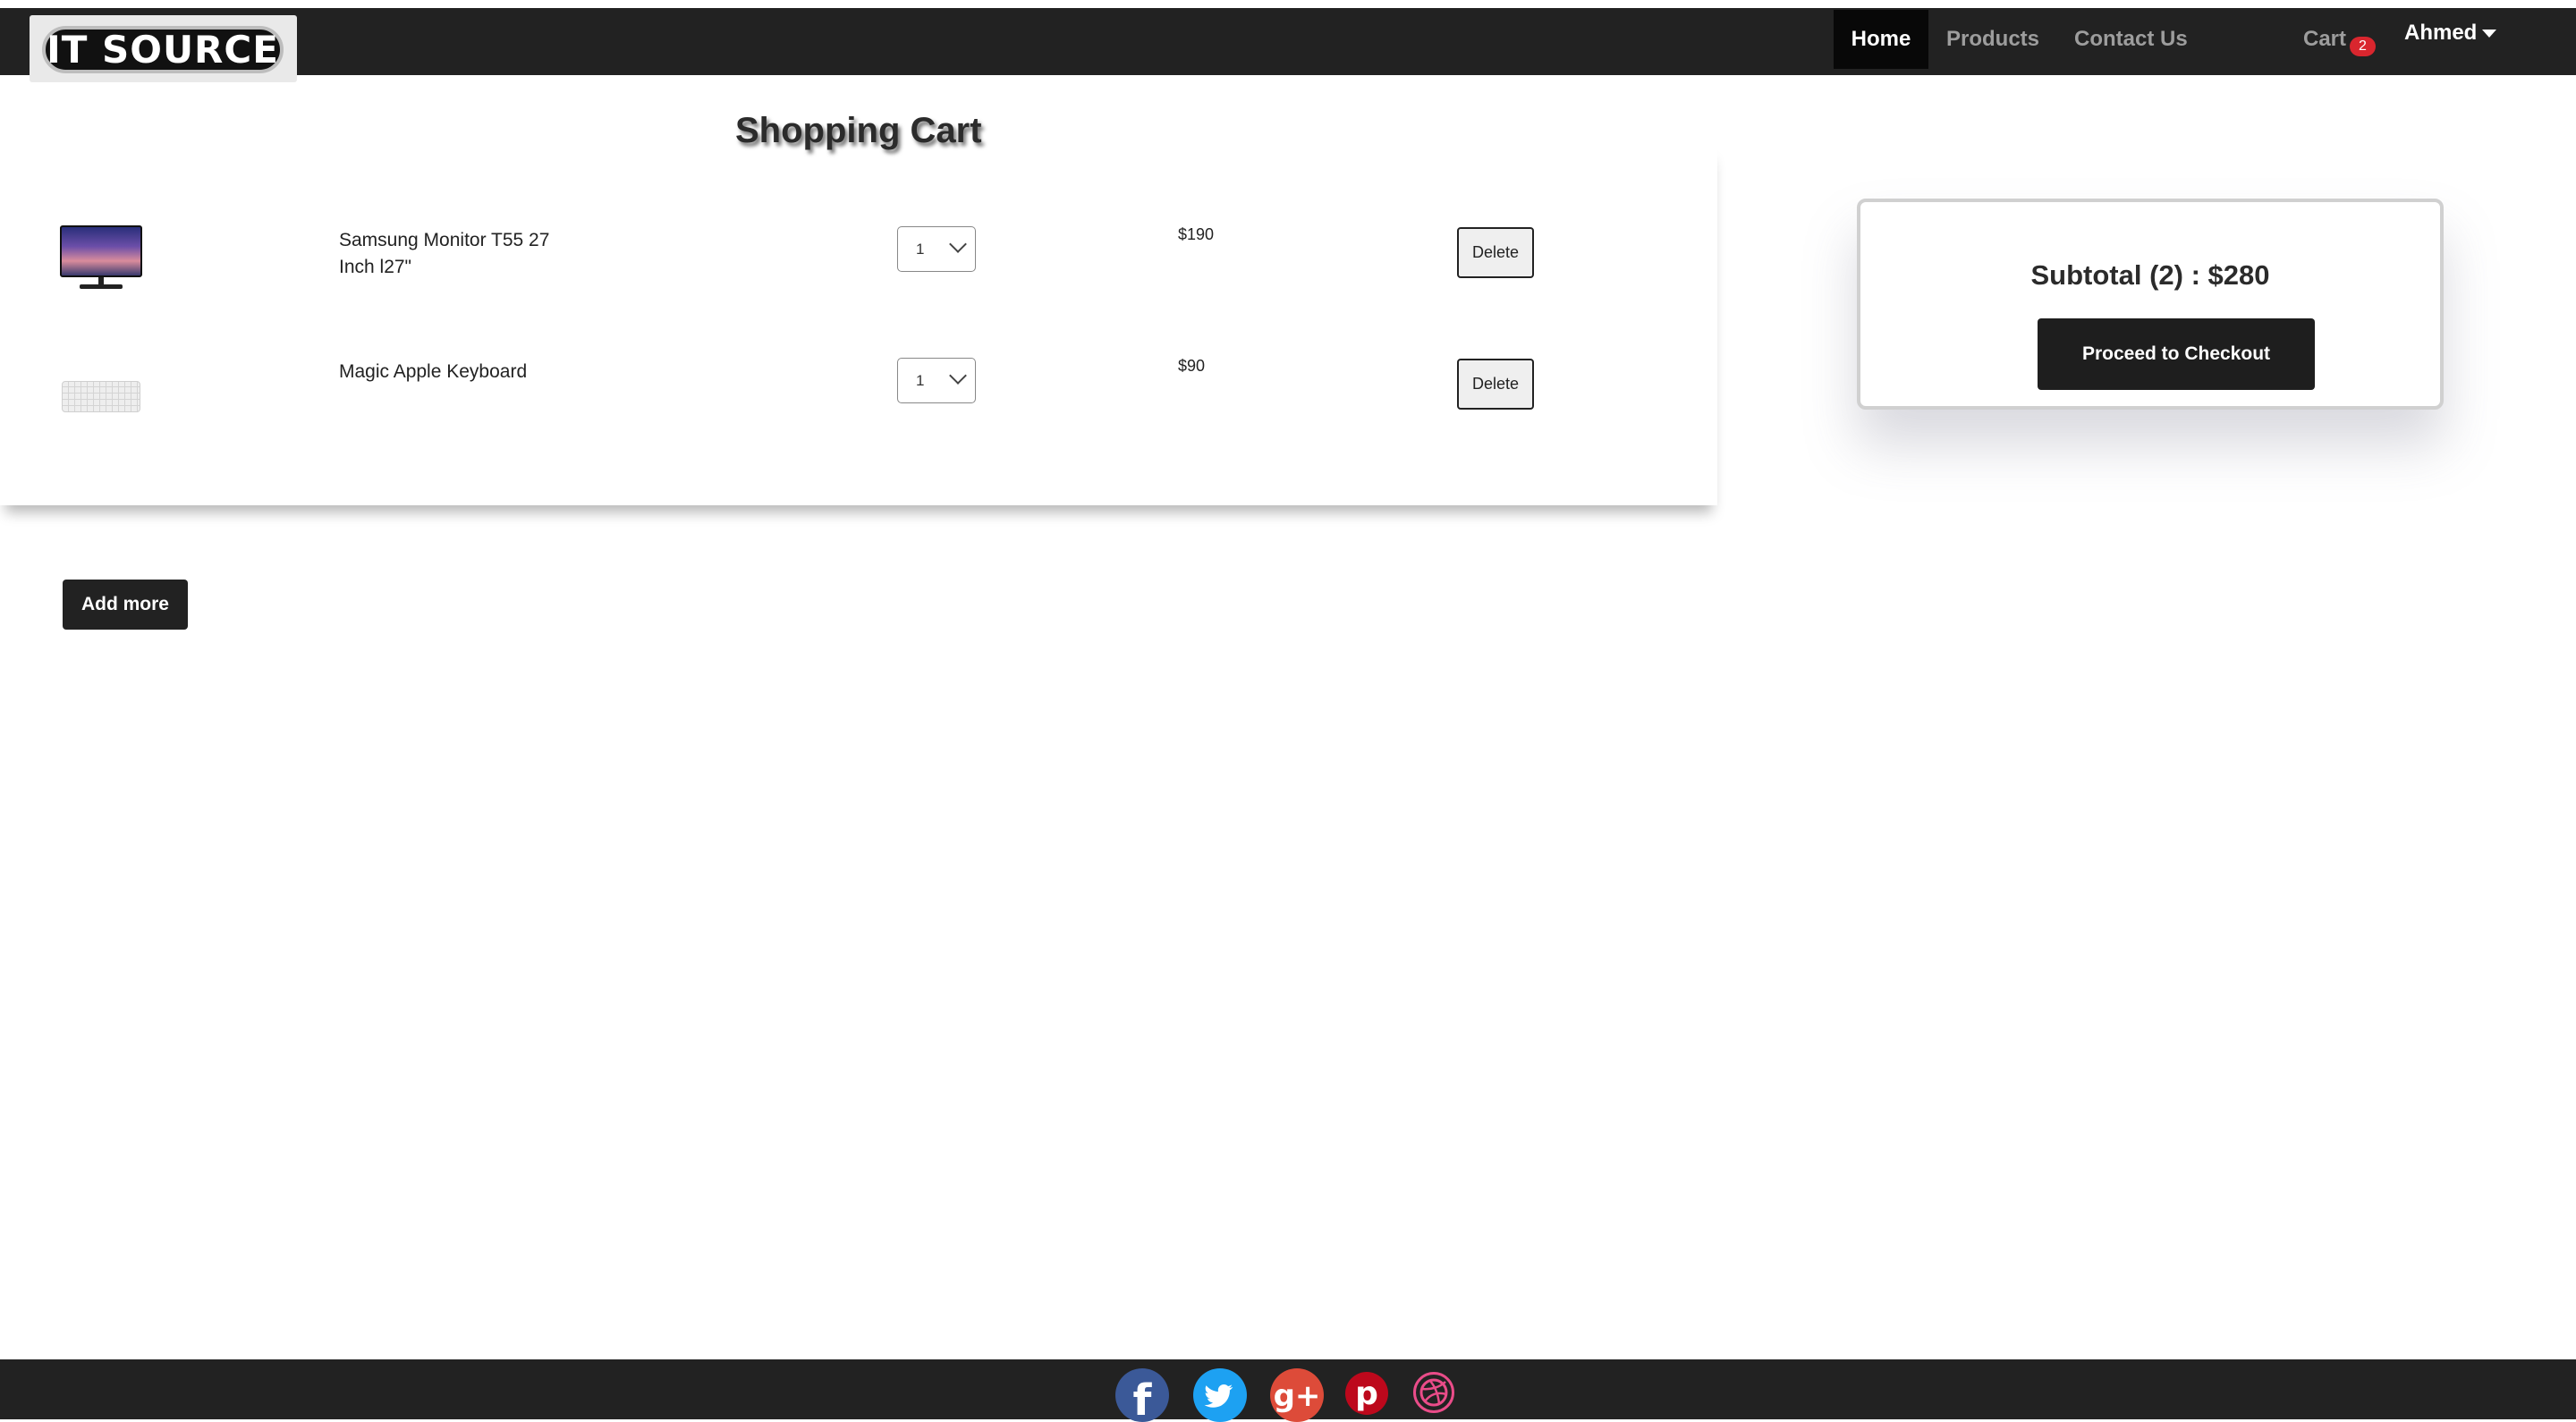  What do you see at coordinates (2176, 354) in the screenshot?
I see `proceed-to-checkout-button: Proceed to Checkout` at bounding box center [2176, 354].